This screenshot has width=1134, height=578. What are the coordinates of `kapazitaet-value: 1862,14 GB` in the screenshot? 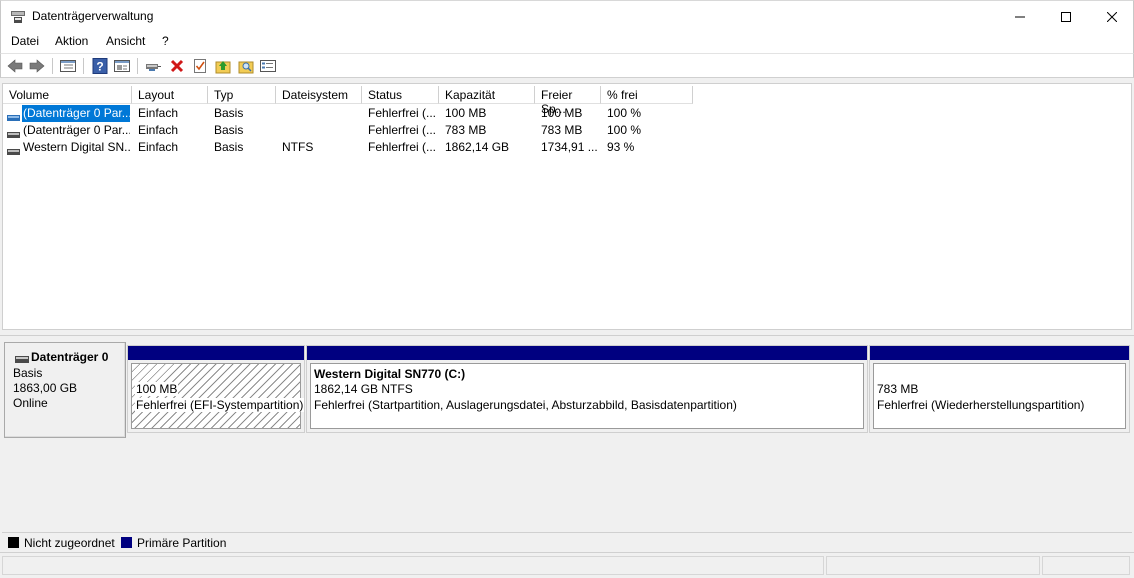 It's located at (477, 147).